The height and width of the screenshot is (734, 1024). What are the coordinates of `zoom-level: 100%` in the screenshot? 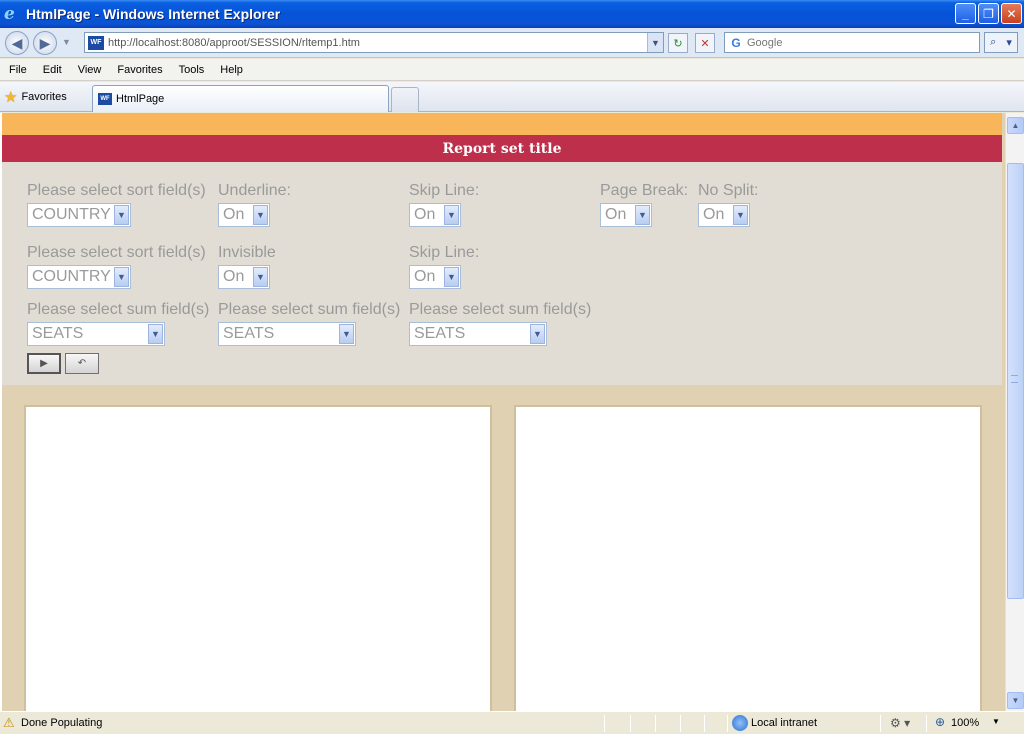 It's located at (965, 723).